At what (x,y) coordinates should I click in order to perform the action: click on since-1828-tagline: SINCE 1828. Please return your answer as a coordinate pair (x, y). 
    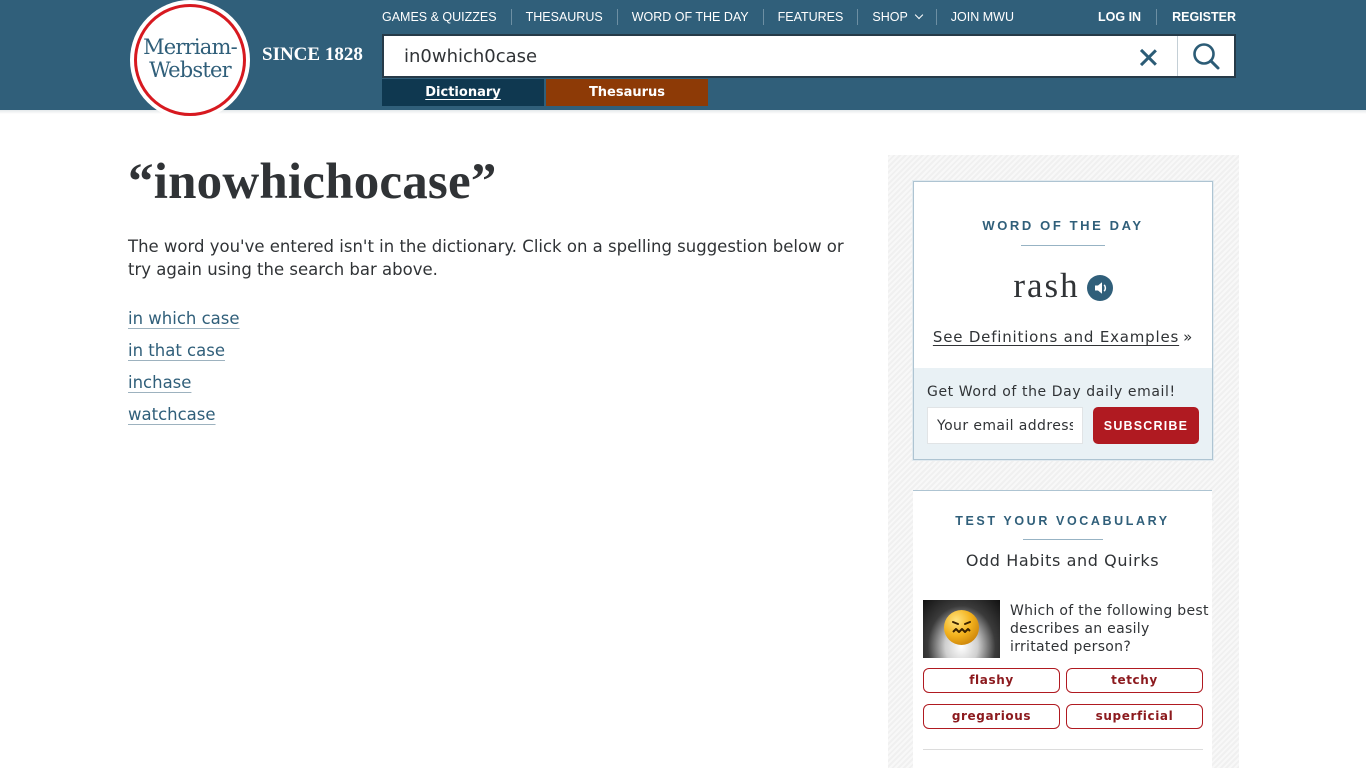
    Looking at the image, I should click on (312, 54).